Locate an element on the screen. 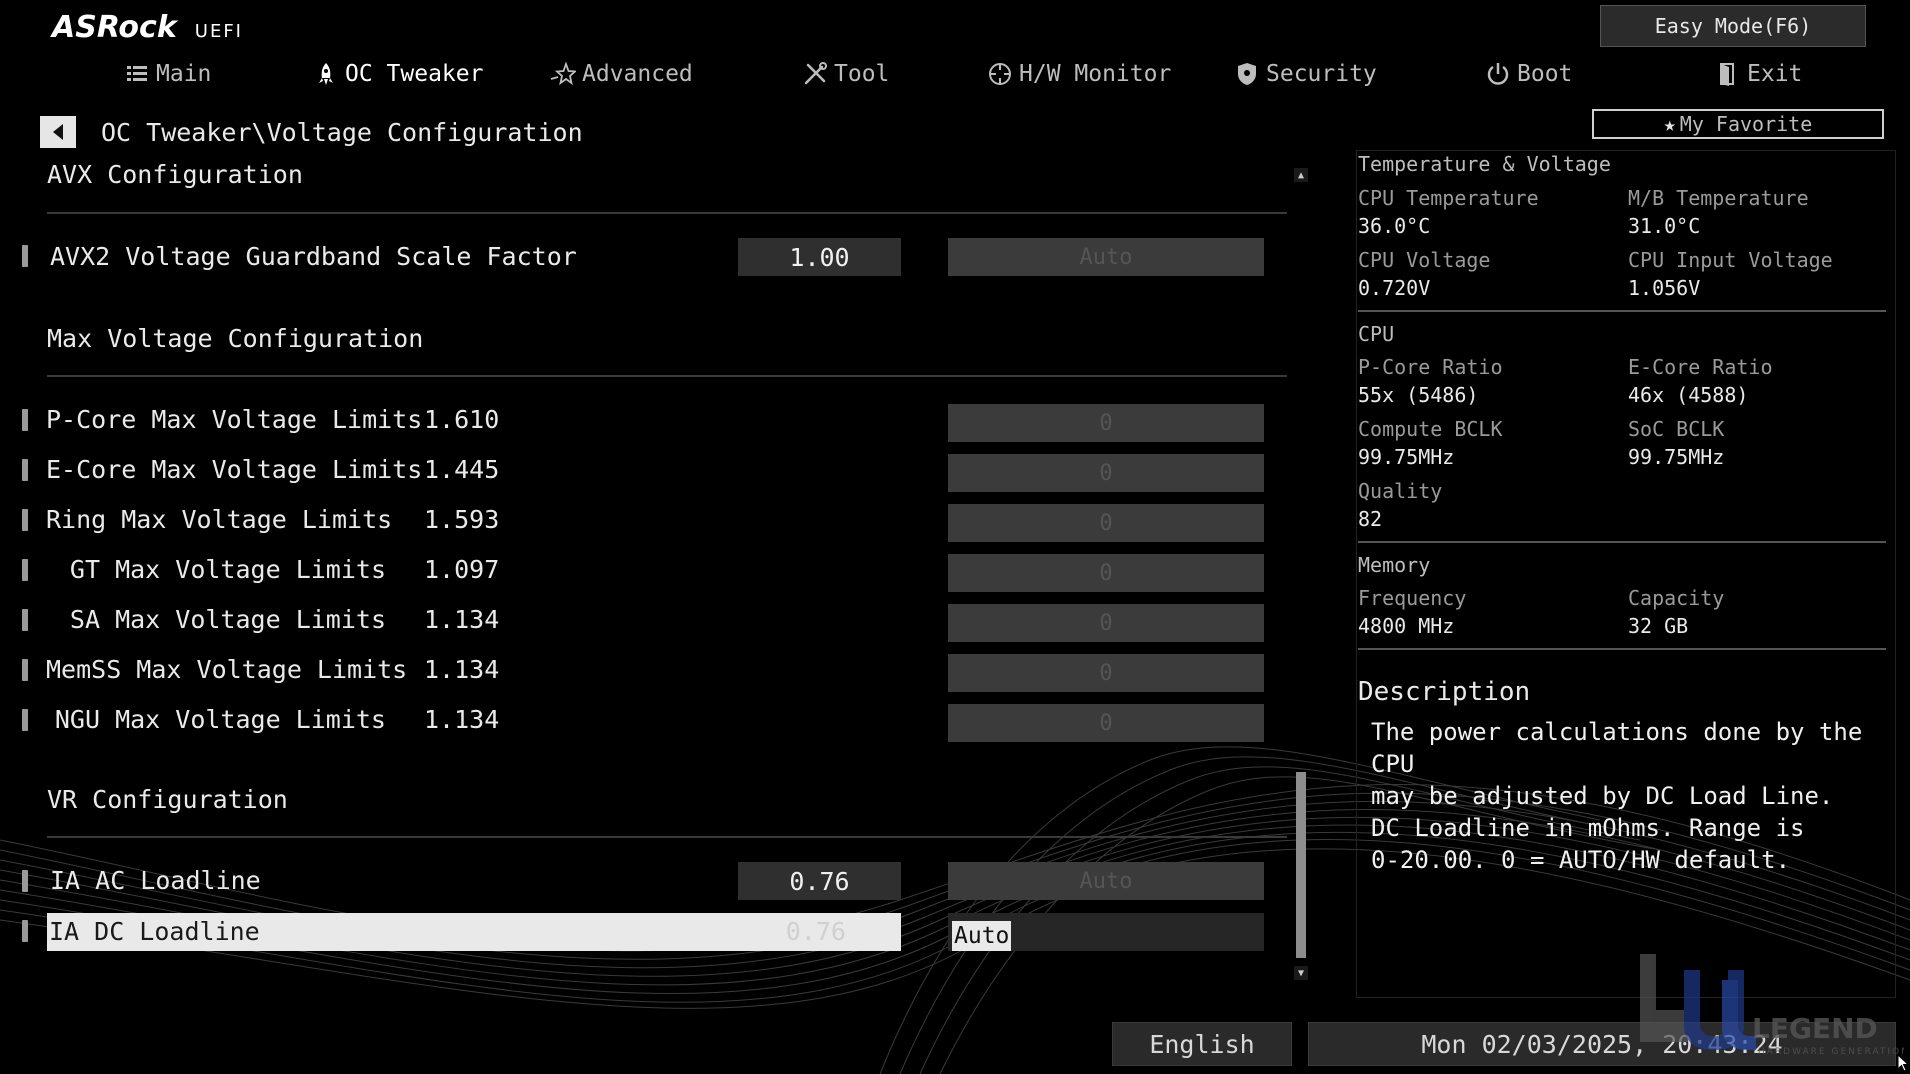  compute-bclk-value: 99.75MHz is located at coordinates (1406, 457).